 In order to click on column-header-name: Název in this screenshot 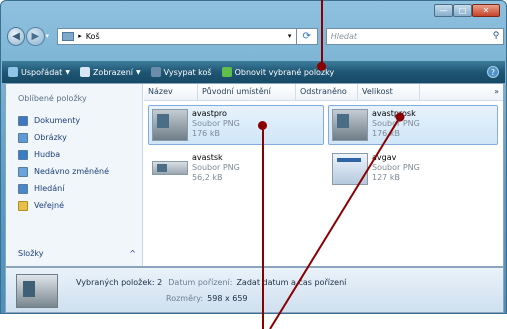, I will do `click(171, 92)`.